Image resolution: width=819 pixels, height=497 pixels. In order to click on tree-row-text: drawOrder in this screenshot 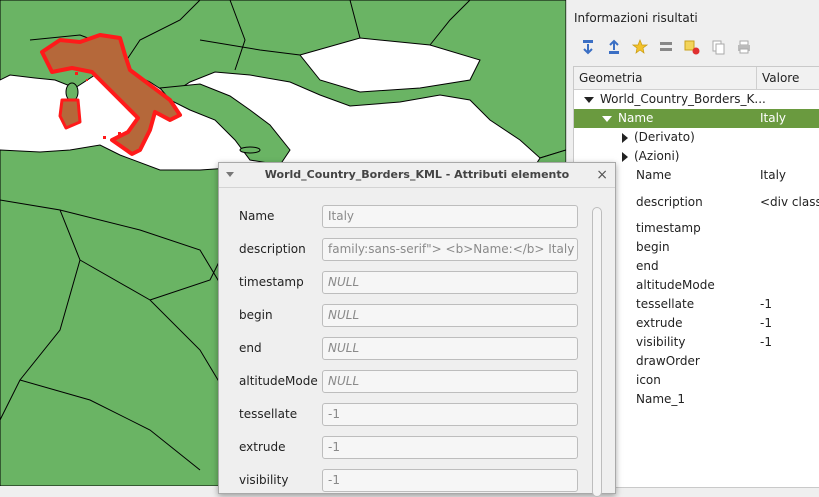, I will do `click(668, 361)`.